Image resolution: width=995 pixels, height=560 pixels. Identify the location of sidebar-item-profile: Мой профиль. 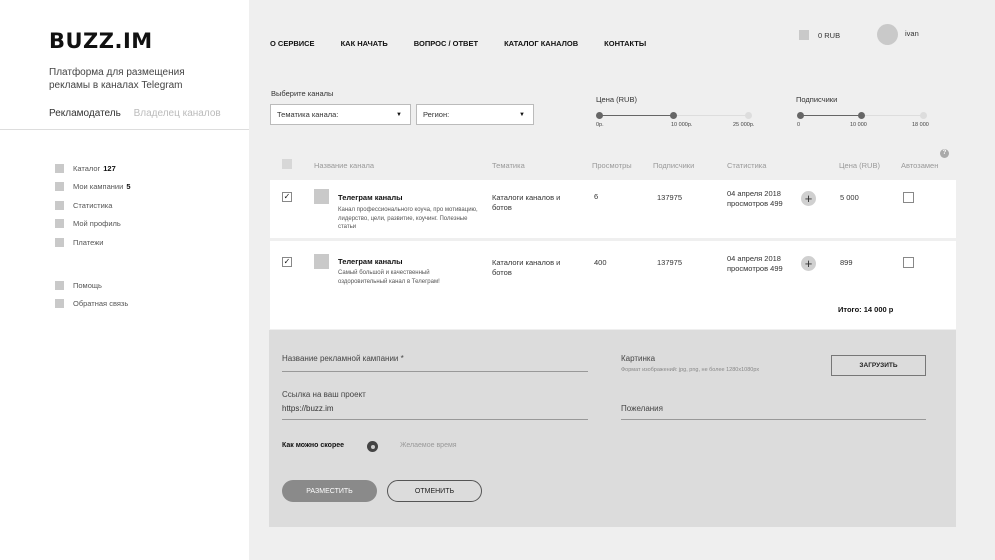
(92, 224).